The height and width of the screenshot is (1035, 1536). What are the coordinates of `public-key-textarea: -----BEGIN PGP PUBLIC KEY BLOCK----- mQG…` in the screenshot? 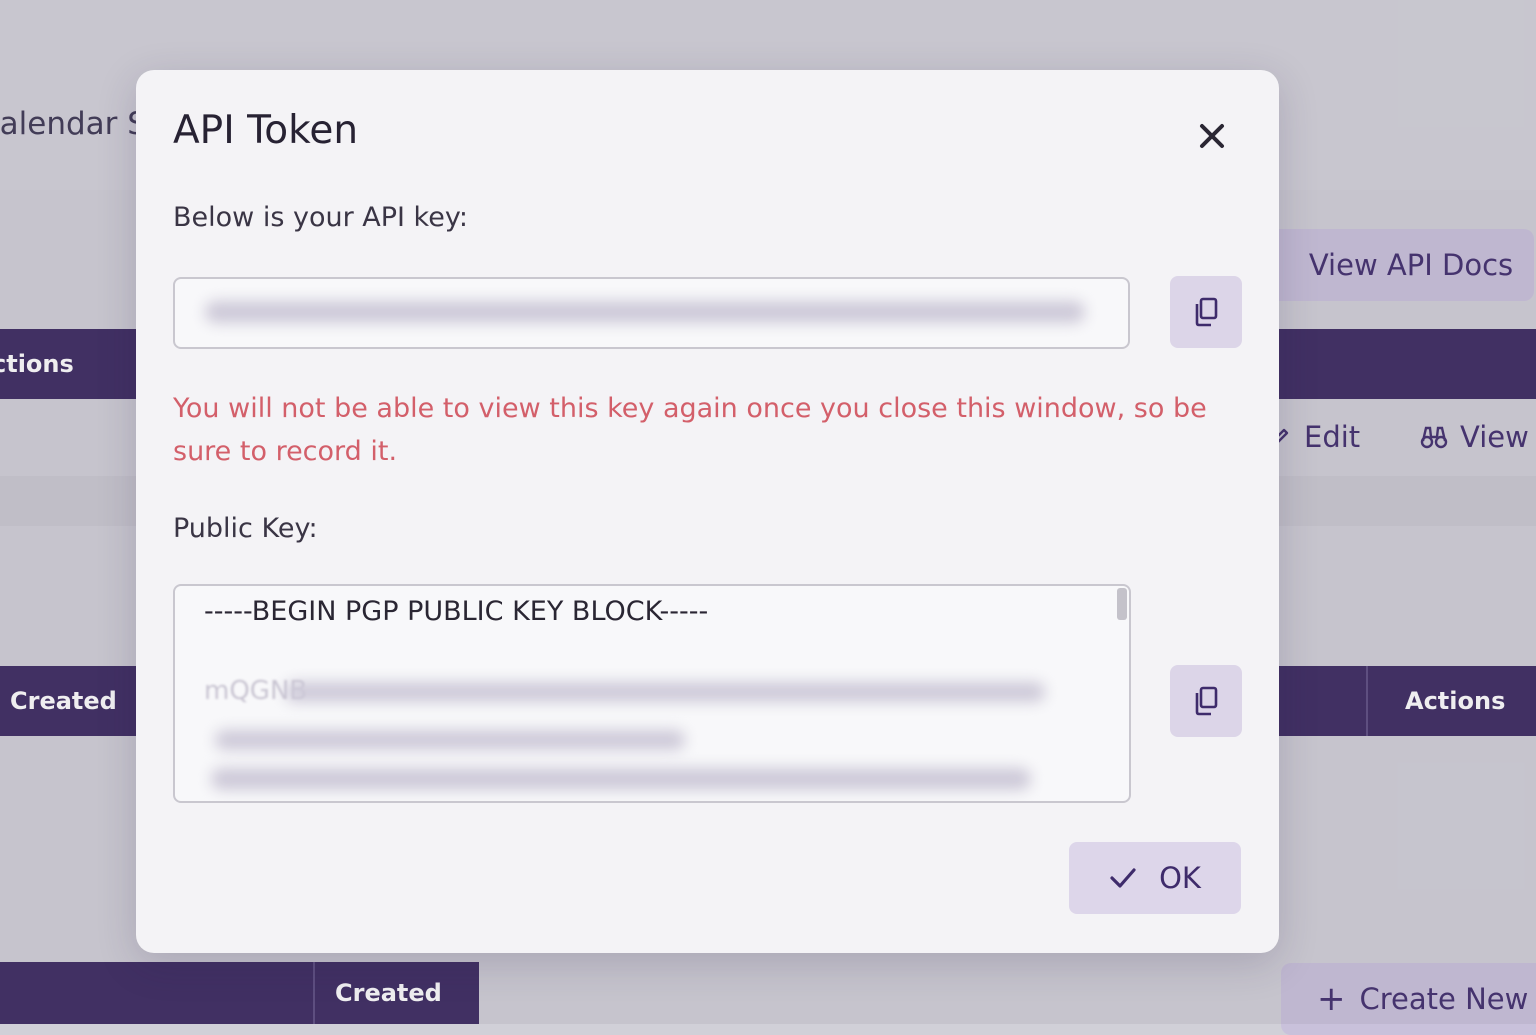 It's located at (652, 693).